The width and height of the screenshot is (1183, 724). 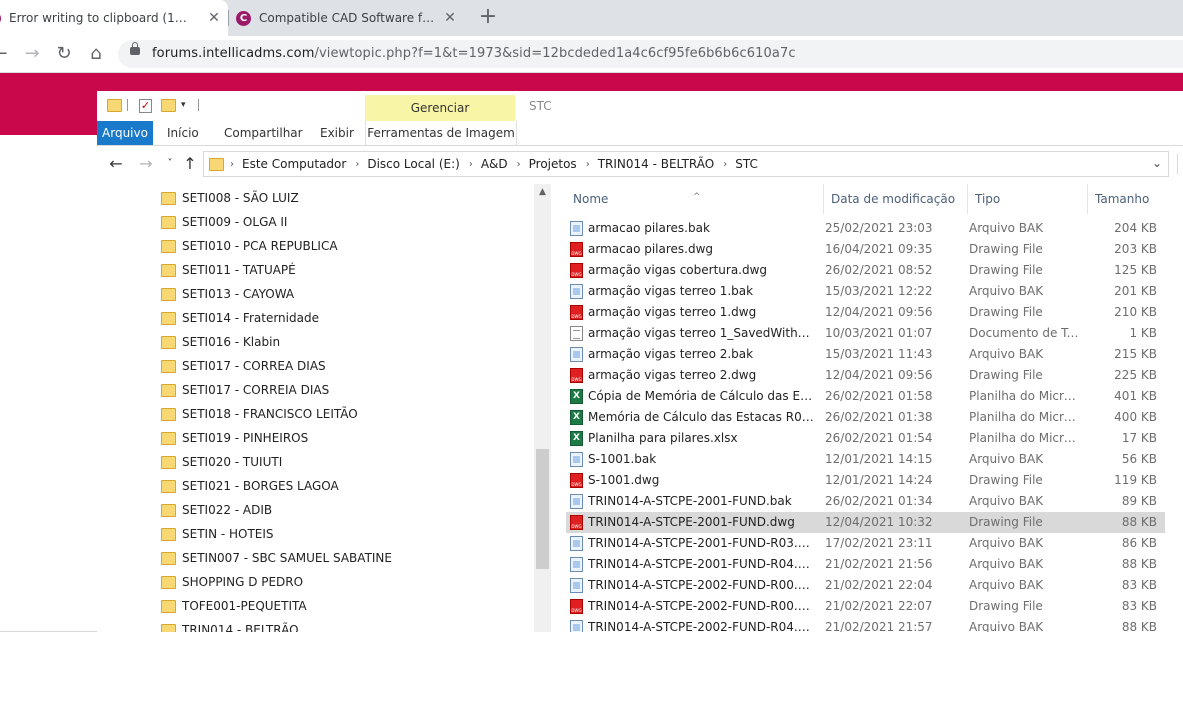 I want to click on manage-tab-header: Gerenciar, so click(x=440, y=108).